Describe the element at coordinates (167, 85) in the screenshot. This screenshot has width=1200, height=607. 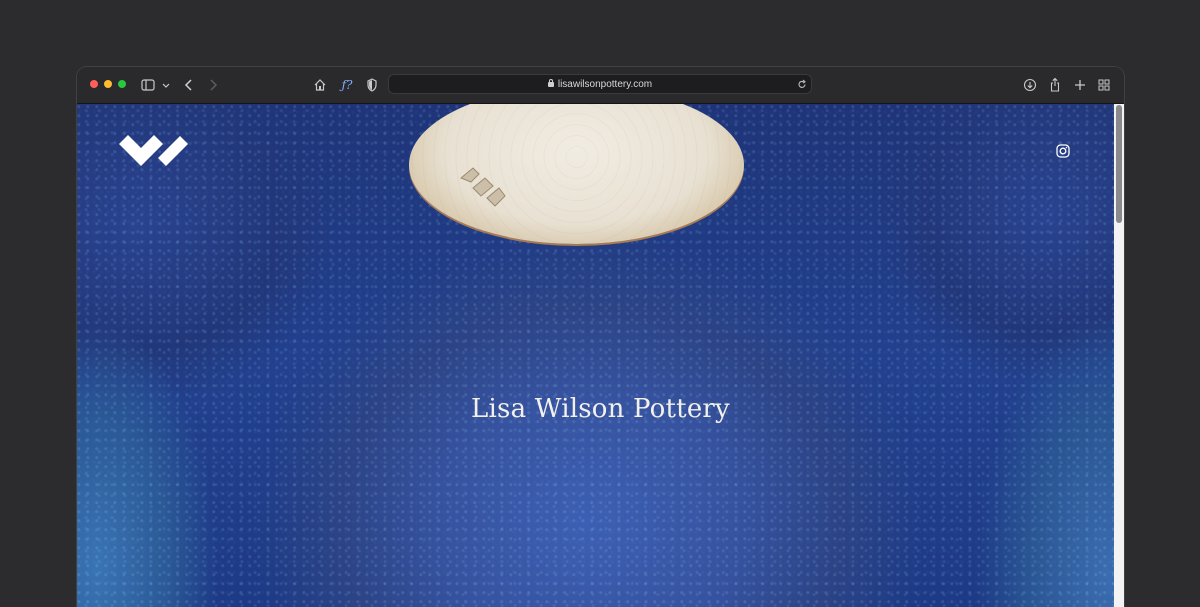
I see `chevron-down-icon` at that location.